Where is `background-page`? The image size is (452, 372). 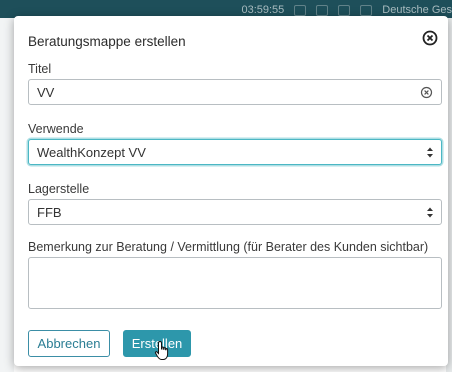
background-page is located at coordinates (7, 195).